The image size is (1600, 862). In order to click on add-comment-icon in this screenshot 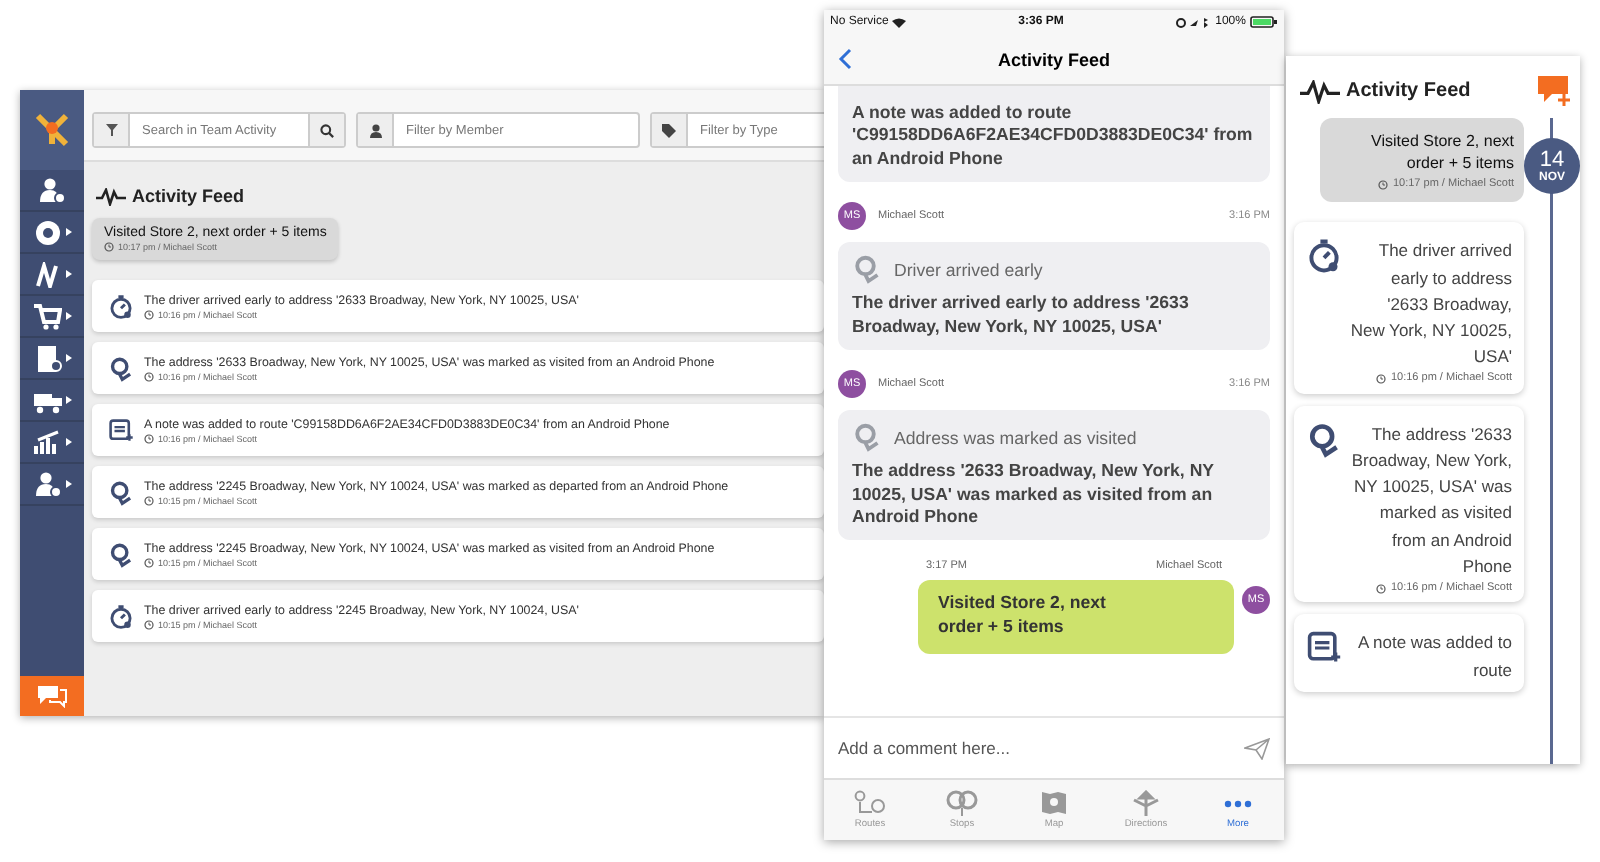, I will do `click(1555, 91)`.